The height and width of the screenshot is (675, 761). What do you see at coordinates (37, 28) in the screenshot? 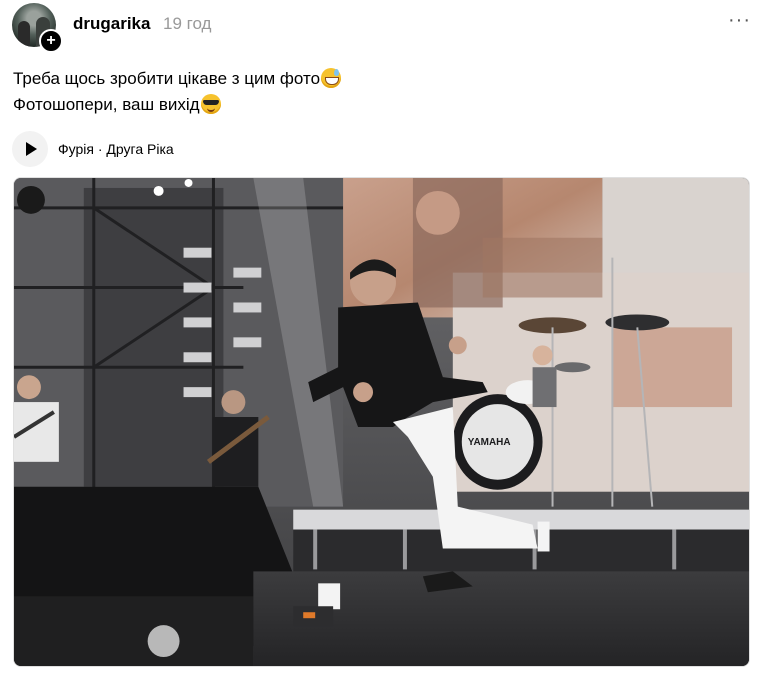
I see `avatar-container: +` at bounding box center [37, 28].